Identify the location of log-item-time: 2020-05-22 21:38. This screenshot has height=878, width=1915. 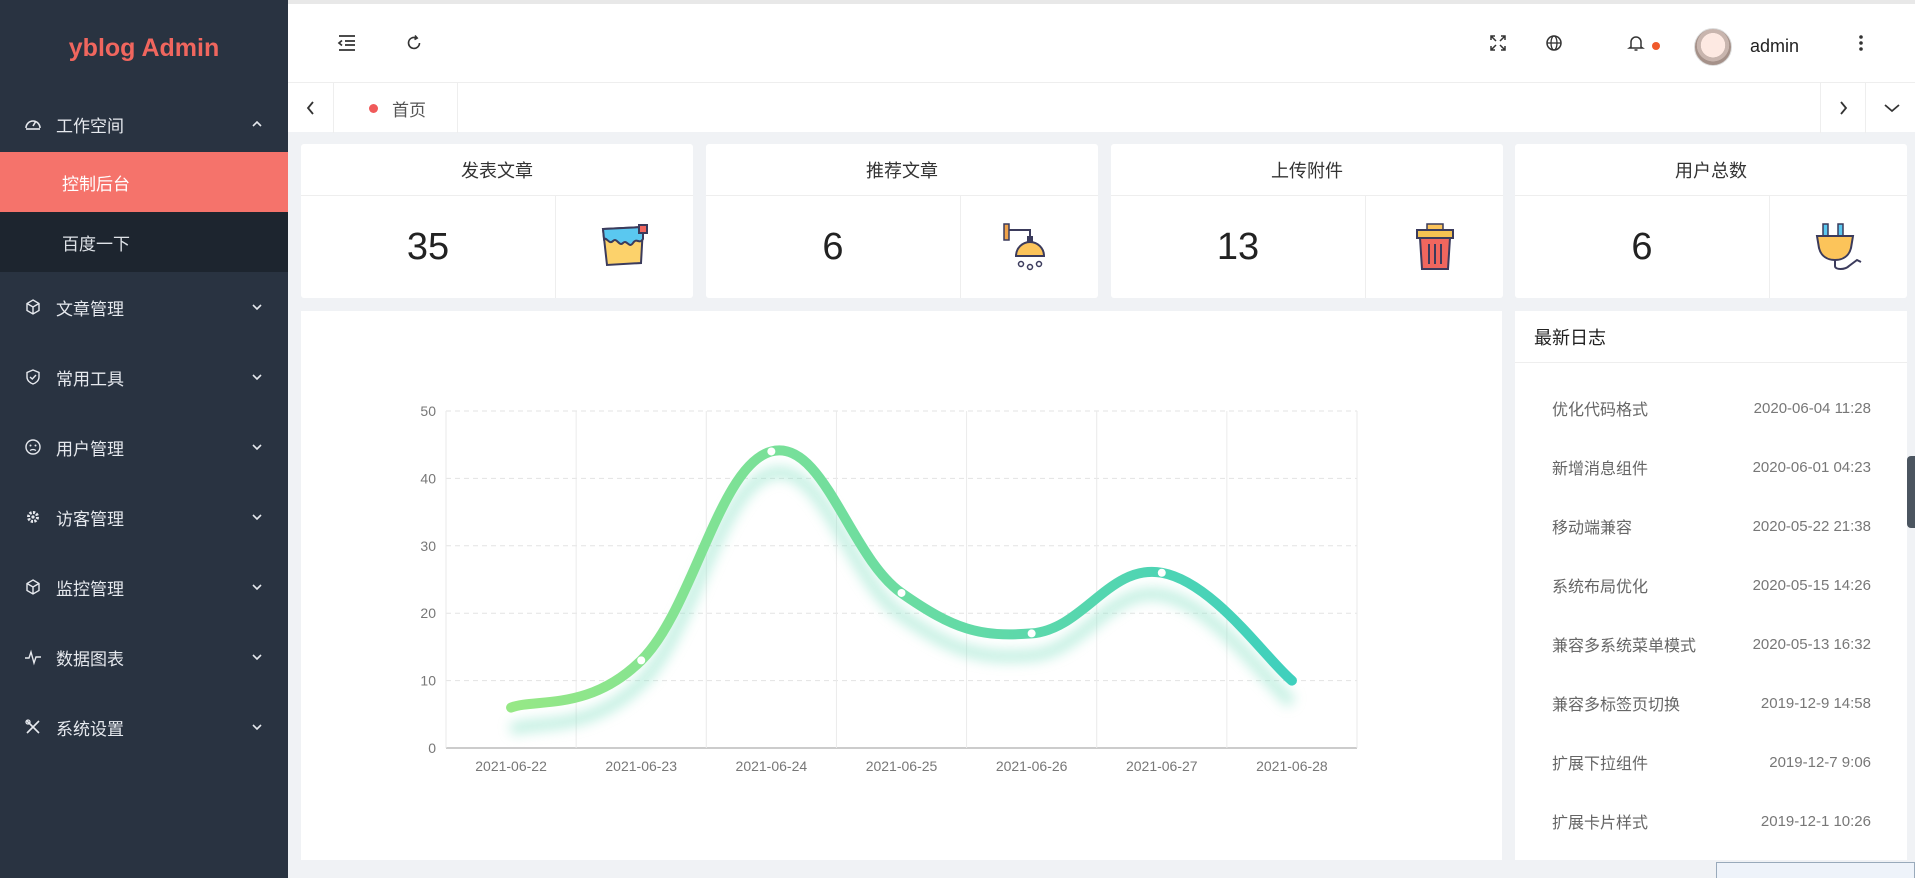
(1811, 526).